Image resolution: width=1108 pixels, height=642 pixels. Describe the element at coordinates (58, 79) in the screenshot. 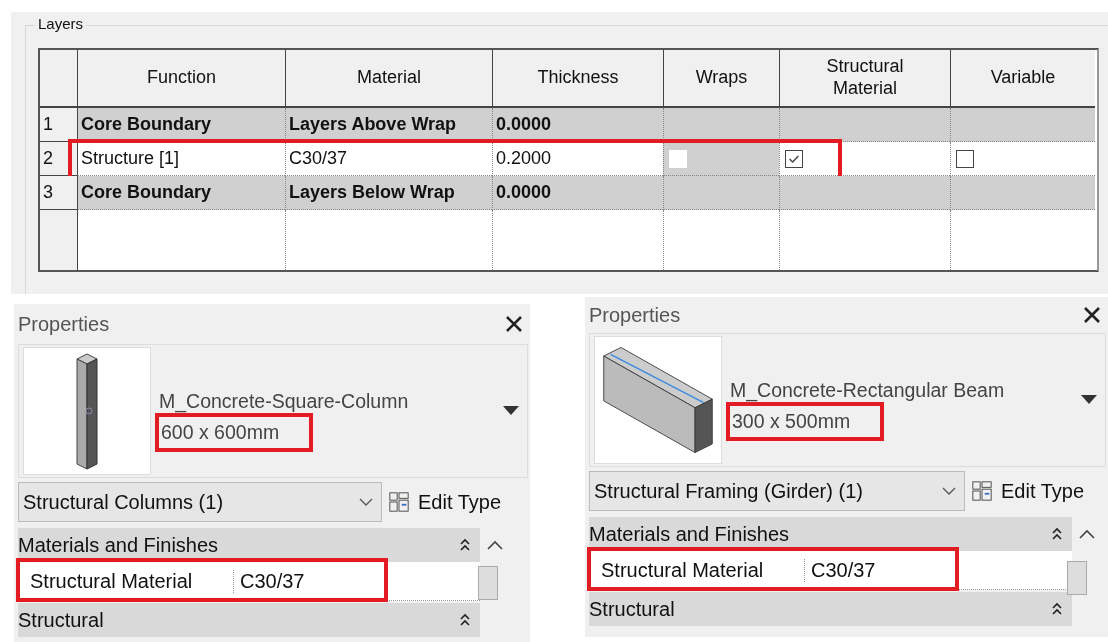

I see `corner-cell` at that location.